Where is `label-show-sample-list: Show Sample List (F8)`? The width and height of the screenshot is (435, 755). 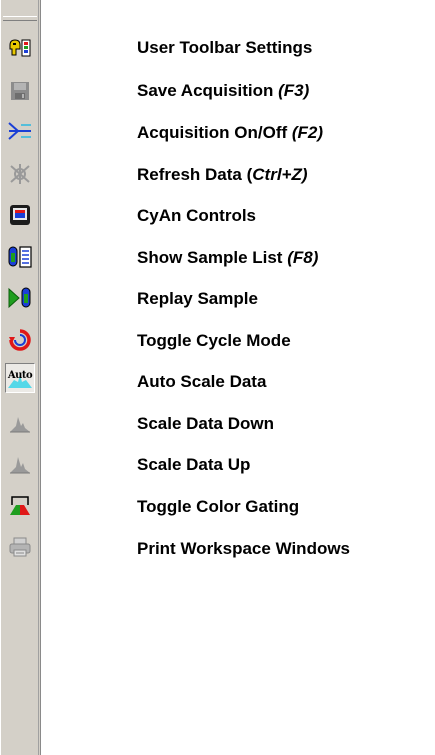 label-show-sample-list: Show Sample List (F8) is located at coordinates (228, 257).